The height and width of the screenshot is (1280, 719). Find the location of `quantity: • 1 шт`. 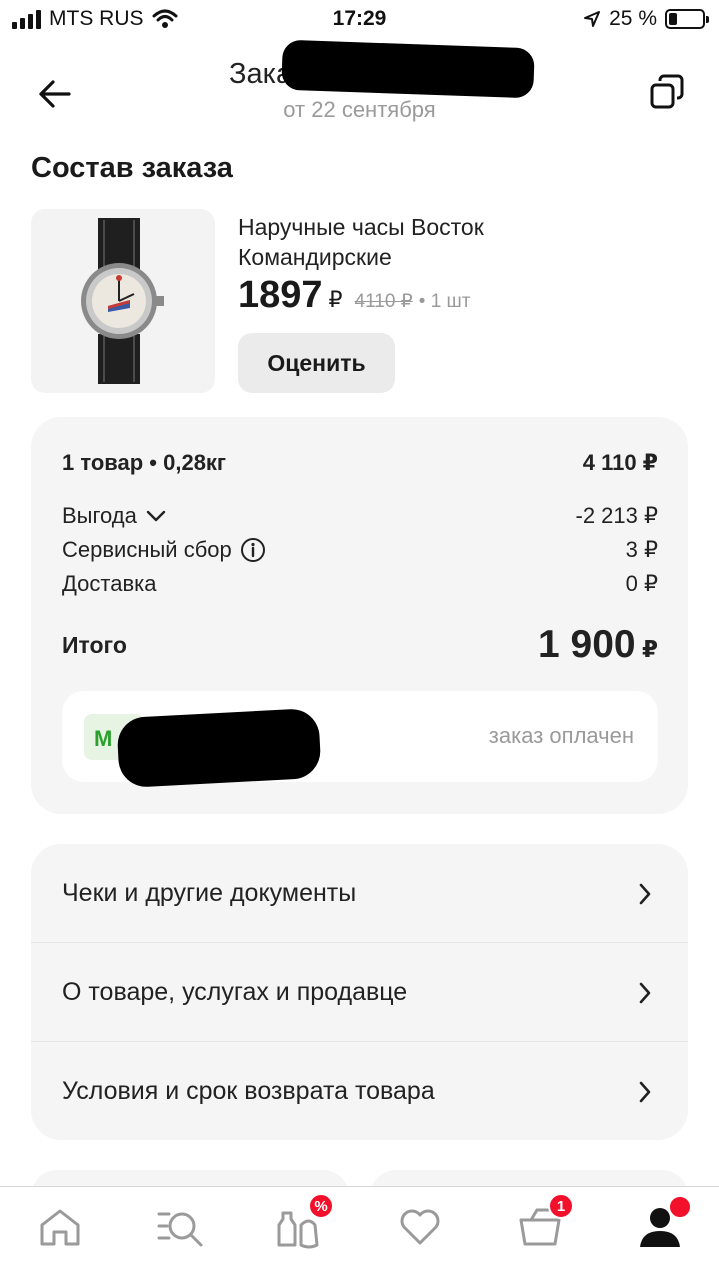

quantity: • 1 шт is located at coordinates (444, 301).